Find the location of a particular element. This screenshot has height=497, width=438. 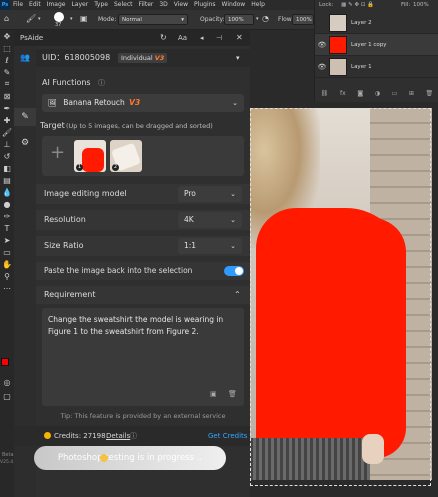

menu-filter: Filter is located at coordinates (146, 5).